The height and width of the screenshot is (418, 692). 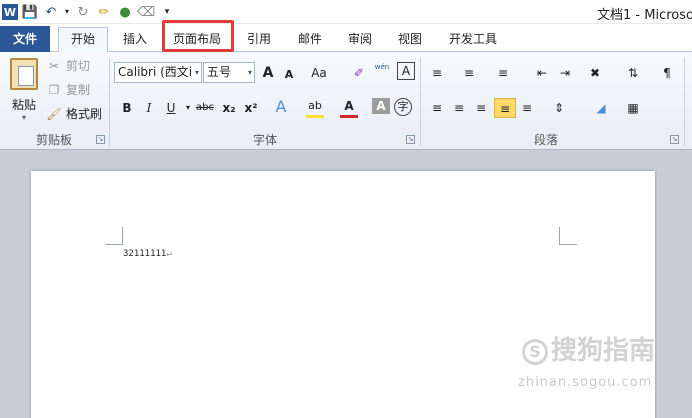 I want to click on paste-dropdown-icon: ▾, so click(x=24, y=117).